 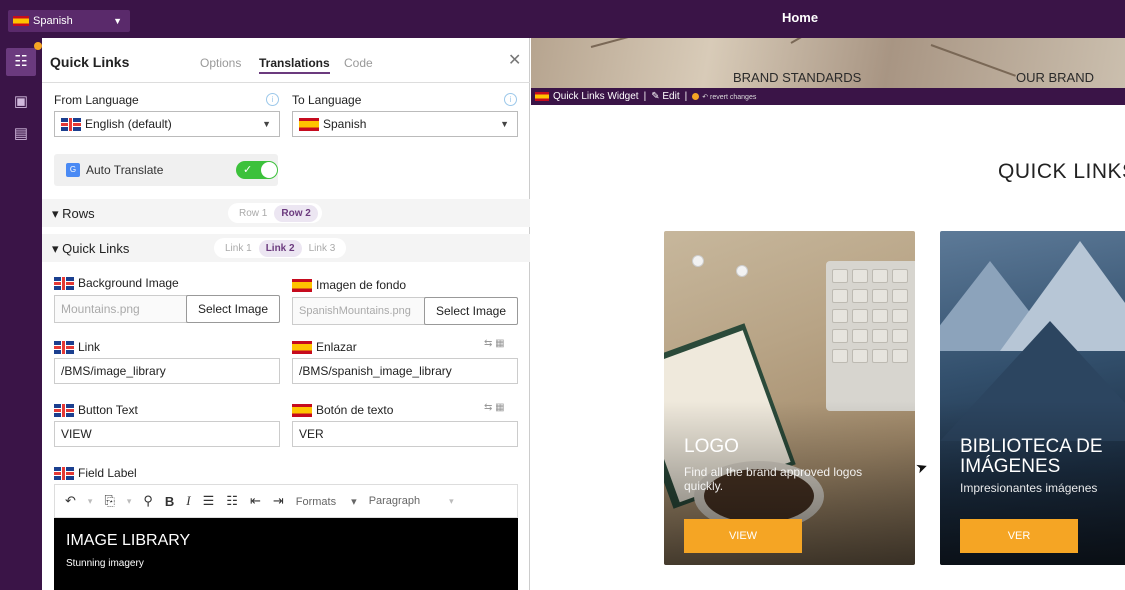 I want to click on bold-icon: B, so click(x=169, y=501).